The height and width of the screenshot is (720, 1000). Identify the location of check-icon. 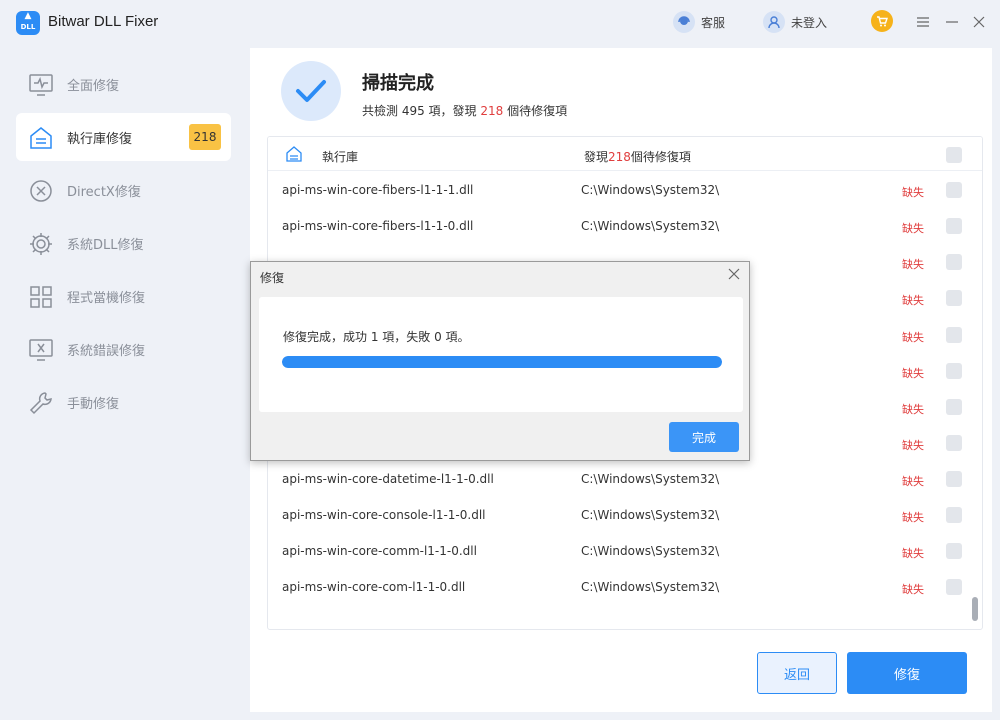
(311, 91).